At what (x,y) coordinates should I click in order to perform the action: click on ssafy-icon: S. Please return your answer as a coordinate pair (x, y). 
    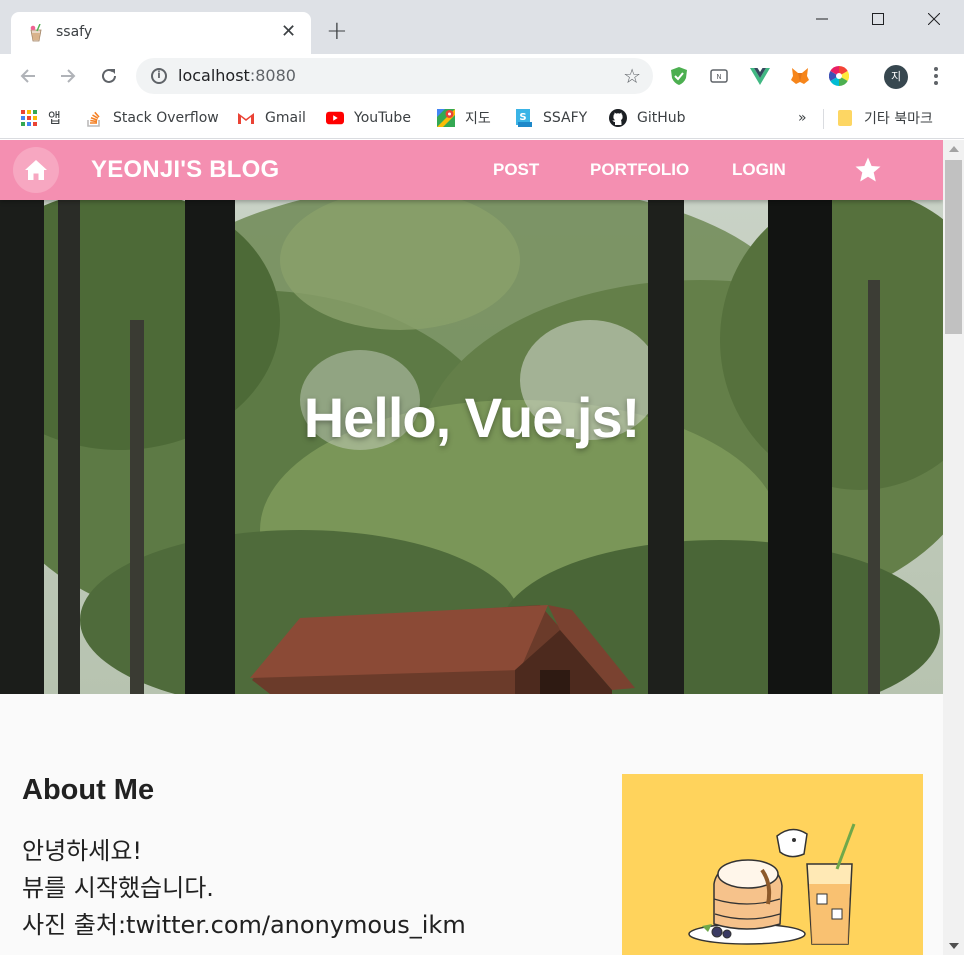
    Looking at the image, I should click on (524, 118).